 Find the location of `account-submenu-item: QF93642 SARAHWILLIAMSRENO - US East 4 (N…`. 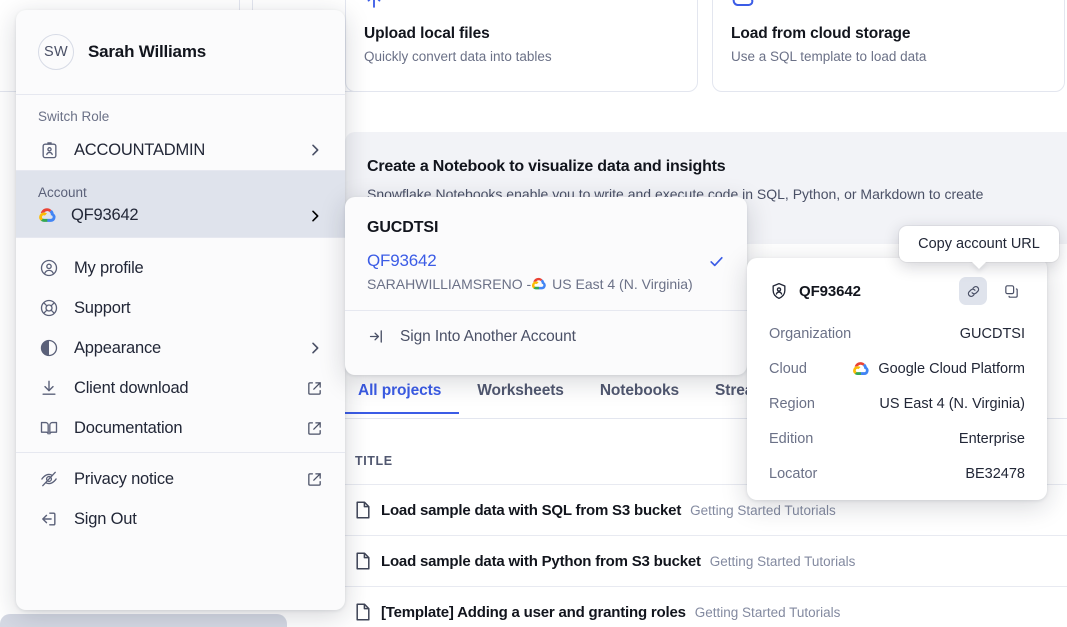

account-submenu-item: QF93642 SARAHWILLIAMSRENO - US East 4 (N… is located at coordinates (546, 273).